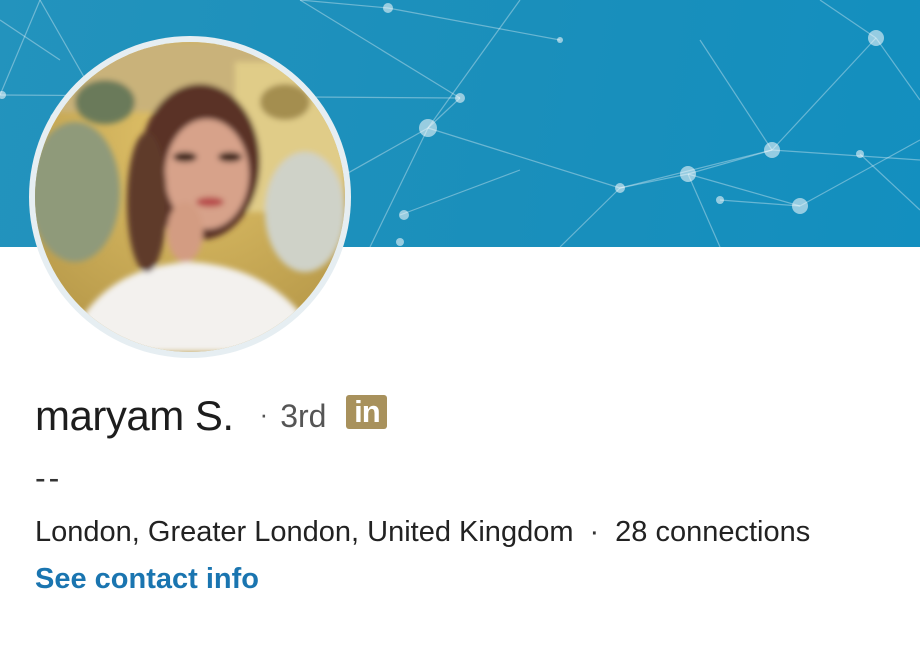 This screenshot has height=646, width=920. I want to click on linkedin-premium-icon: in, so click(367, 411).